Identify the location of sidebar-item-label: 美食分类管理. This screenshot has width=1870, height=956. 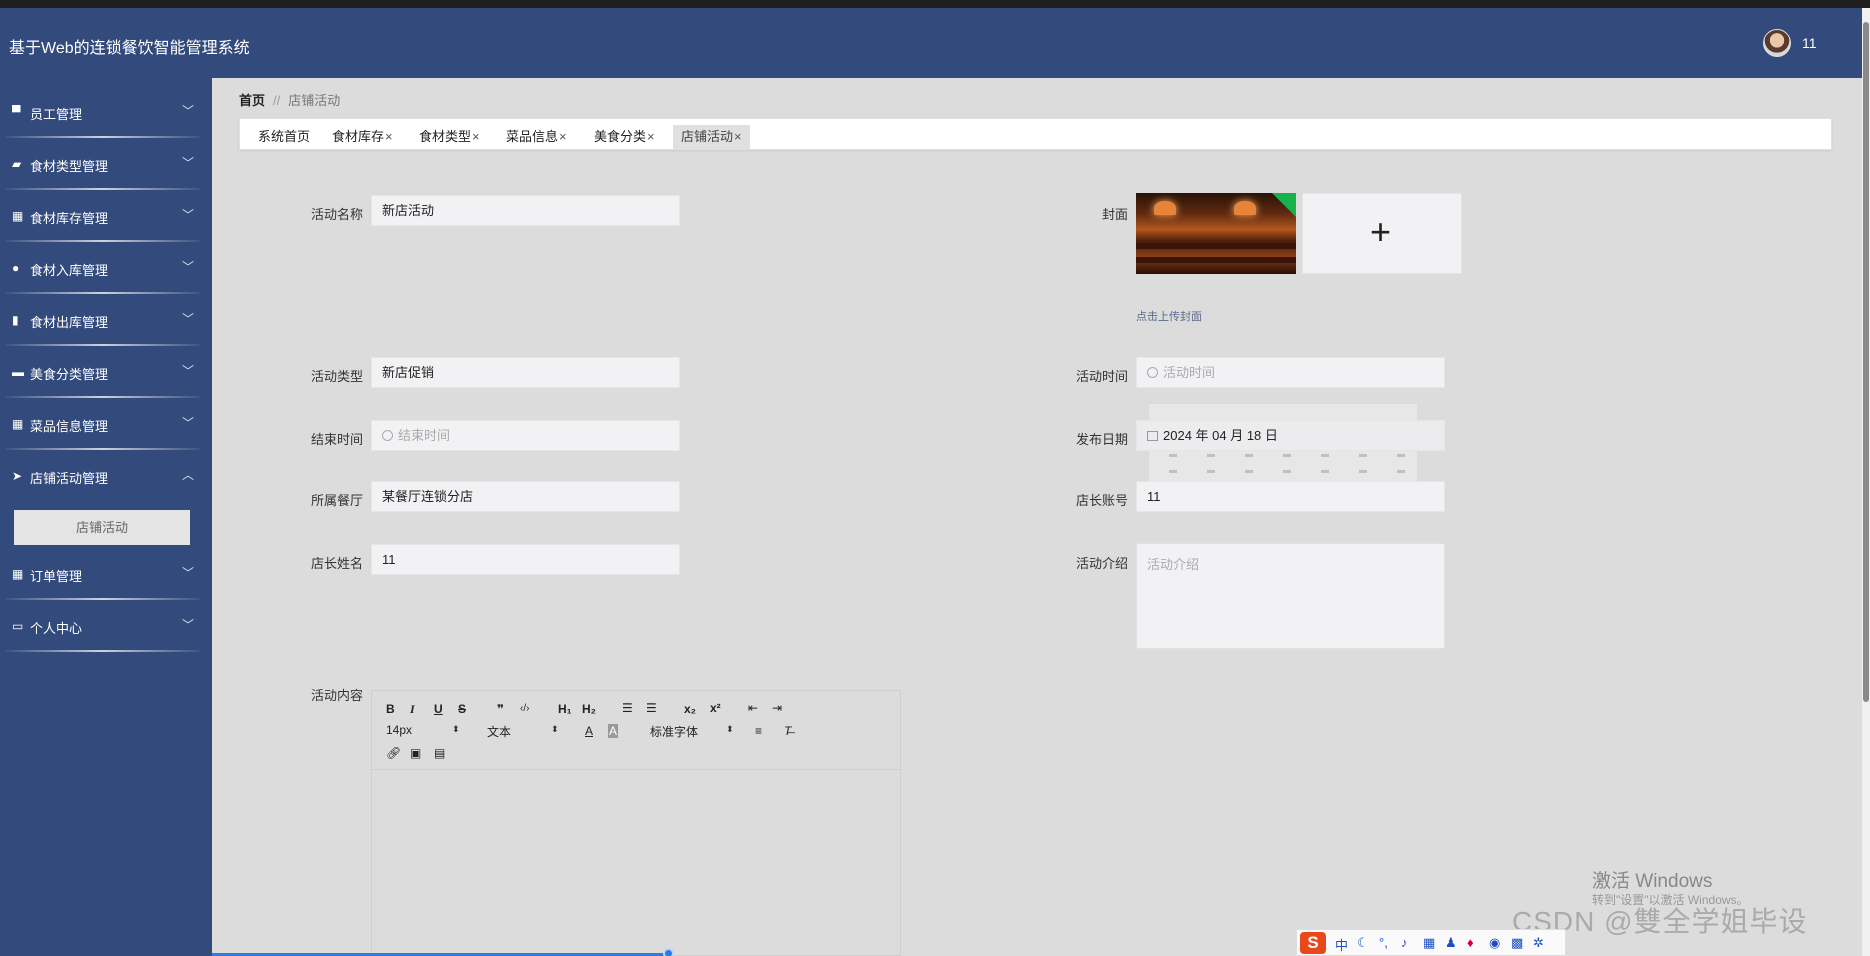
(69, 374).